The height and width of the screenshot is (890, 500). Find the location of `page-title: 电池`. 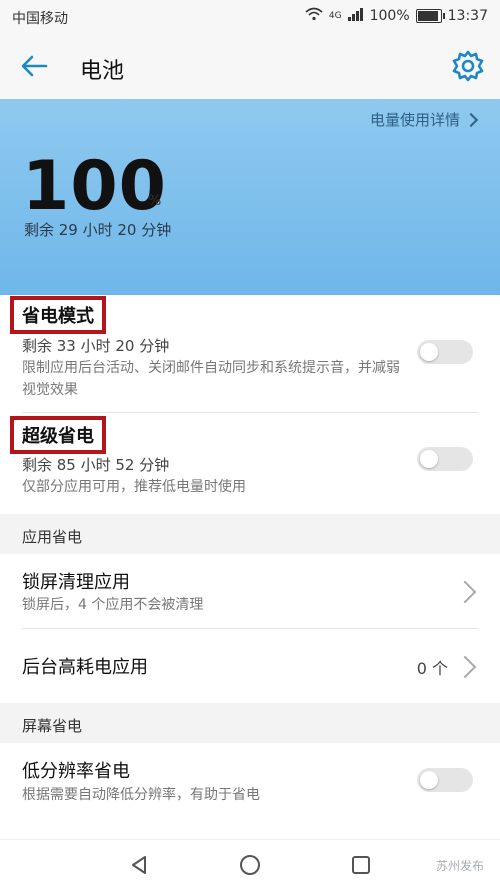

page-title: 电池 is located at coordinates (102, 71).